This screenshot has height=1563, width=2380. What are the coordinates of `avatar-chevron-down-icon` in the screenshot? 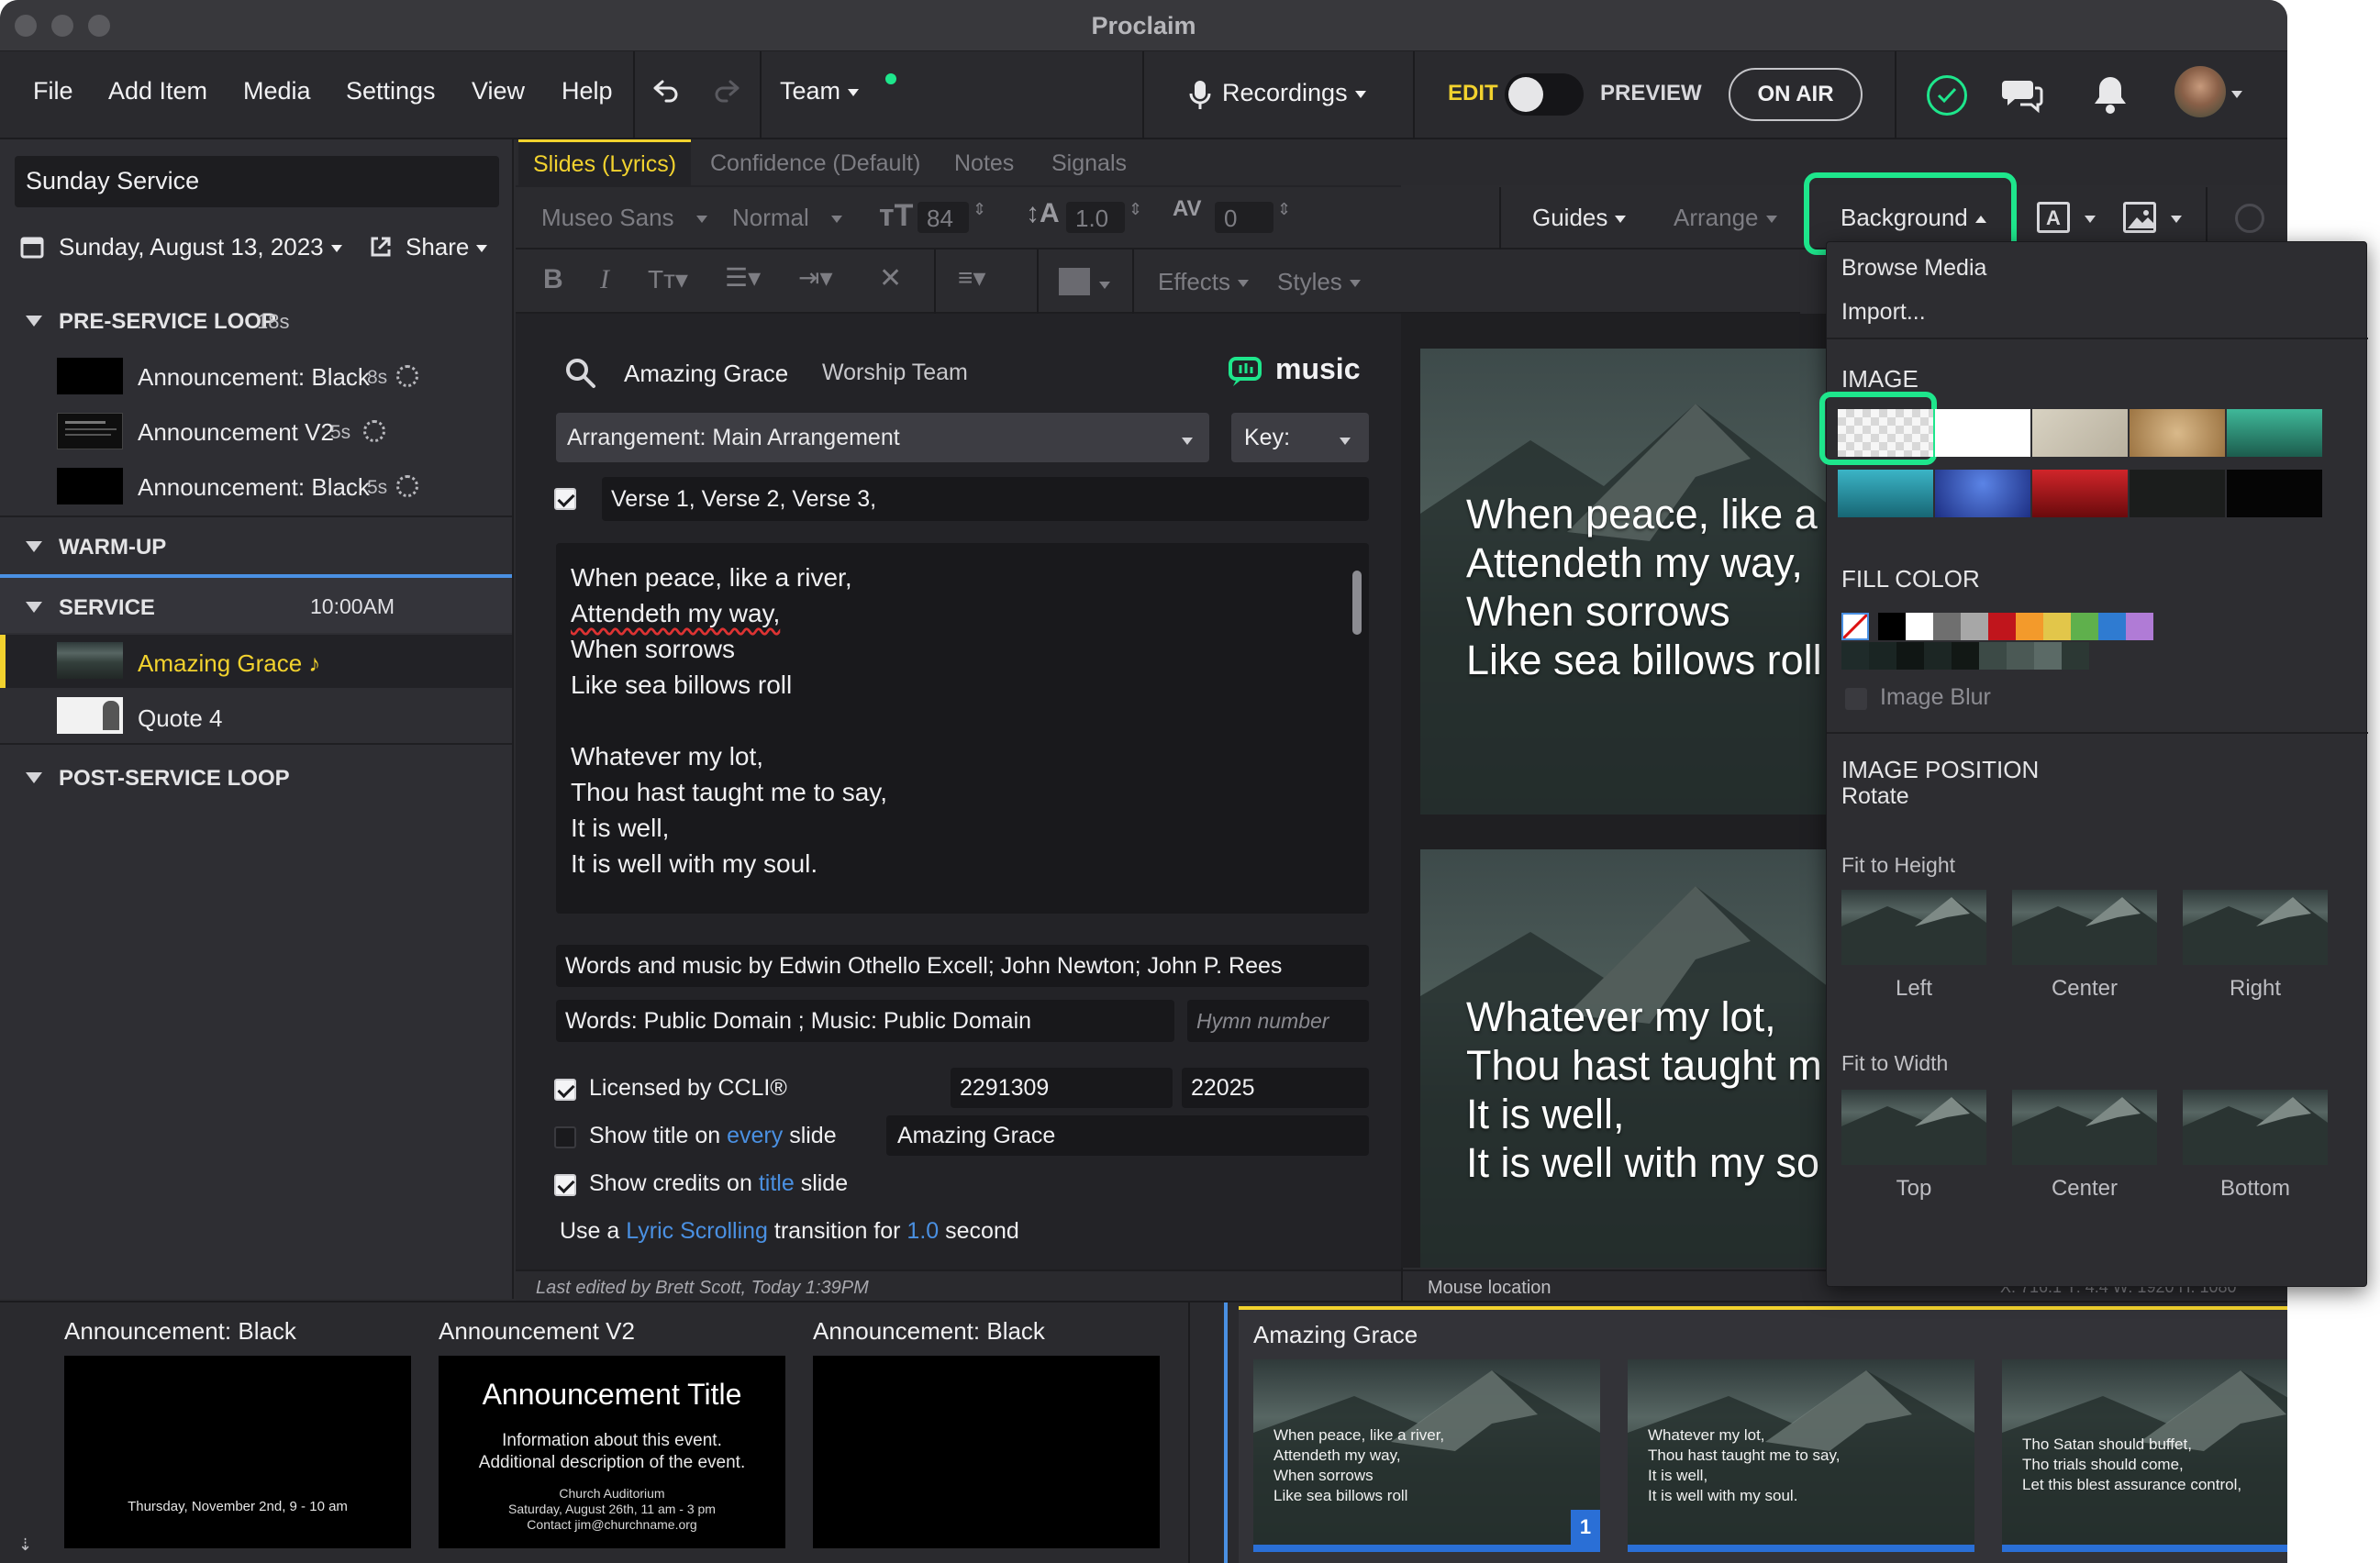 It's located at (2236, 95).